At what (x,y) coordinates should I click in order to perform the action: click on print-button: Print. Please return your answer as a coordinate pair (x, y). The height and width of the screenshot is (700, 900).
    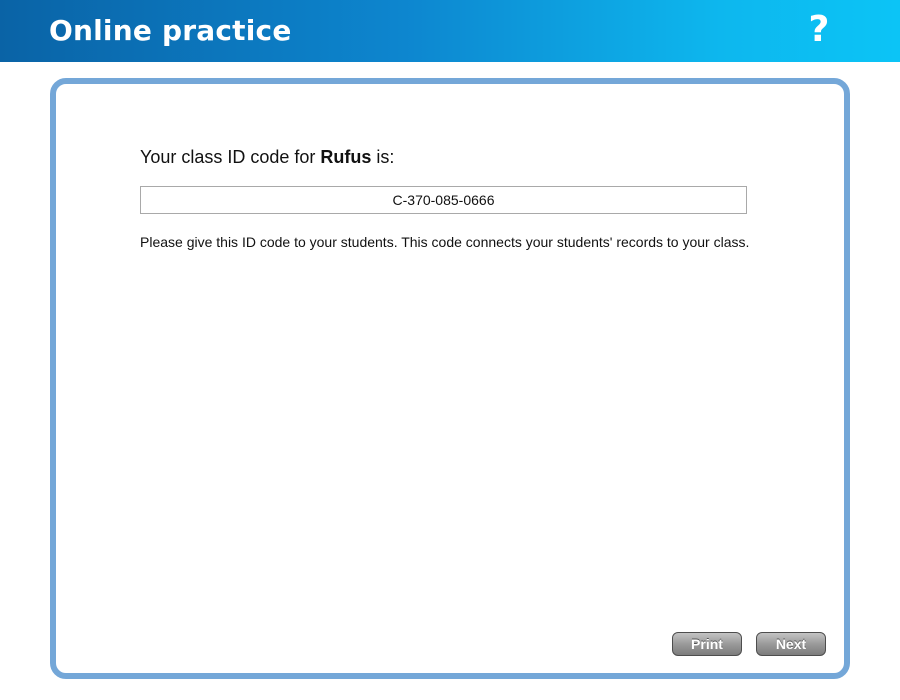
    Looking at the image, I should click on (707, 644).